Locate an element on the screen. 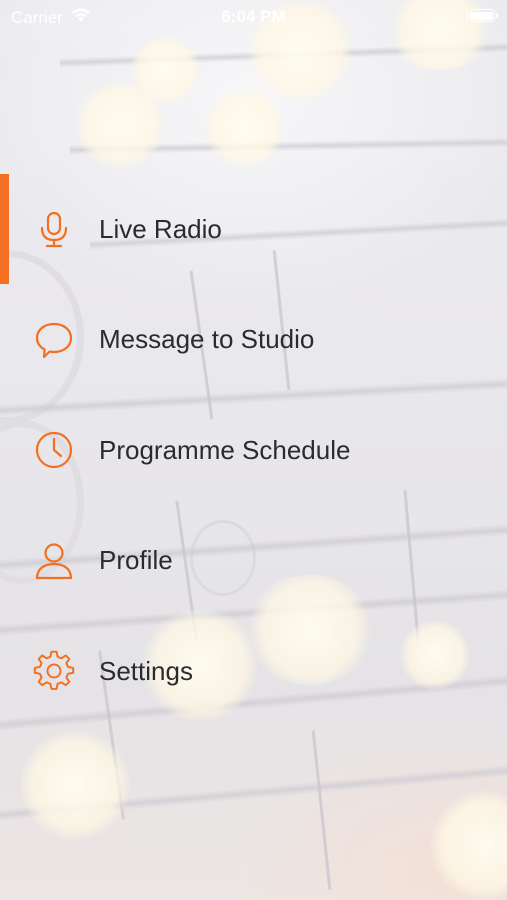 This screenshot has width=507, height=900. chat-bubble-icon is located at coordinates (54, 340).